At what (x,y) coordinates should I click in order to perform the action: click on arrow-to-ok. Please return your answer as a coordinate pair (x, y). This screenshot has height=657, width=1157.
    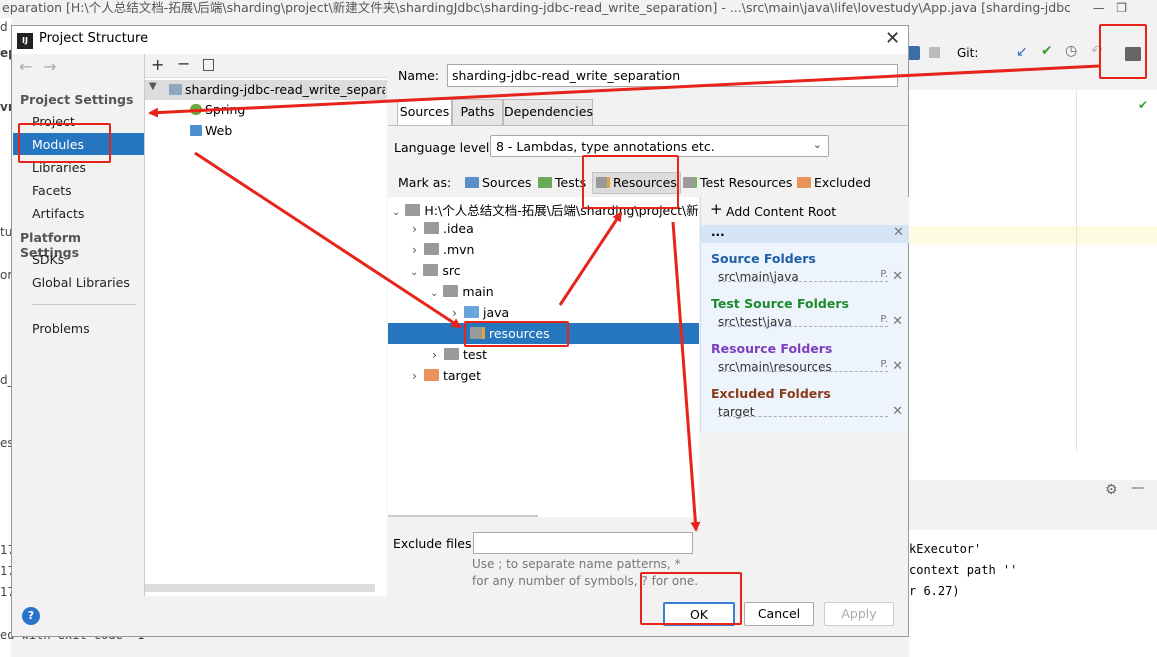
    Looking at the image, I should click on (686, 376).